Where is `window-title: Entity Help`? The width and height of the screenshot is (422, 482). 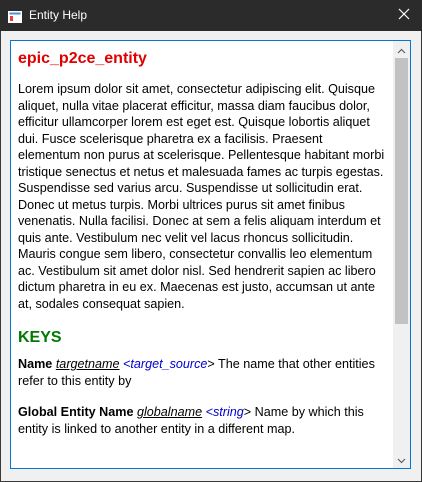
window-title: Entity Help is located at coordinates (58, 15).